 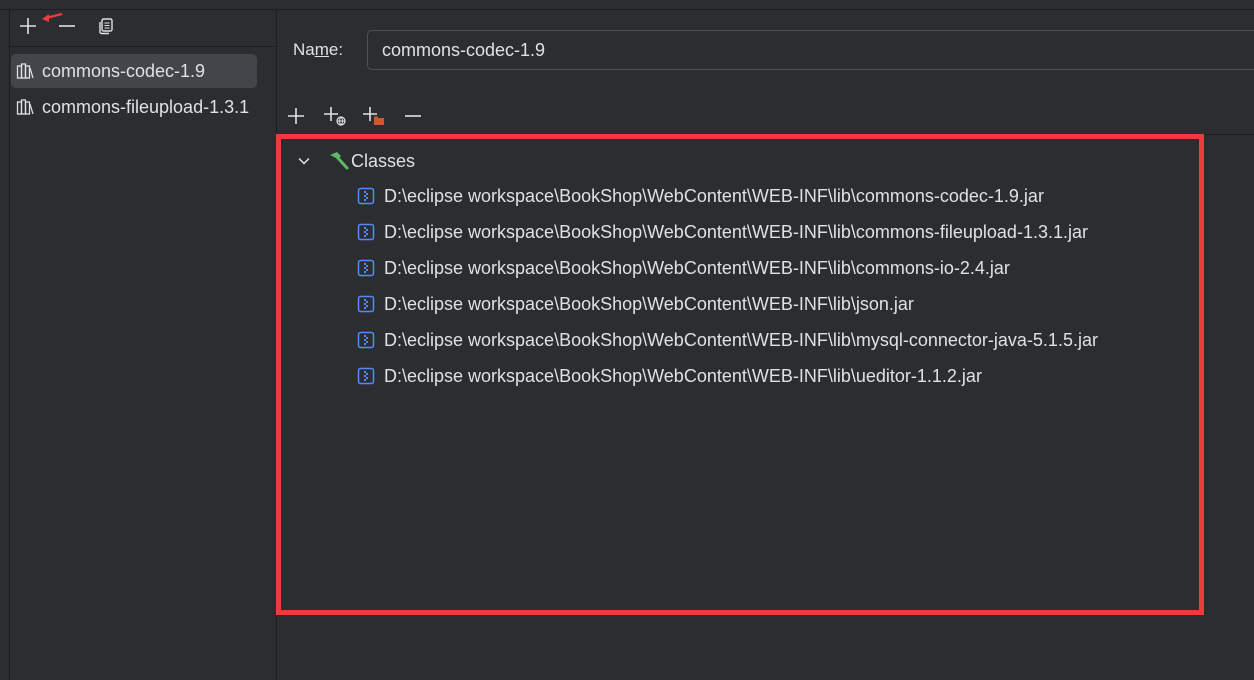 What do you see at coordinates (124, 70) in the screenshot?
I see `library-item-label: commons-codec-1.9` at bounding box center [124, 70].